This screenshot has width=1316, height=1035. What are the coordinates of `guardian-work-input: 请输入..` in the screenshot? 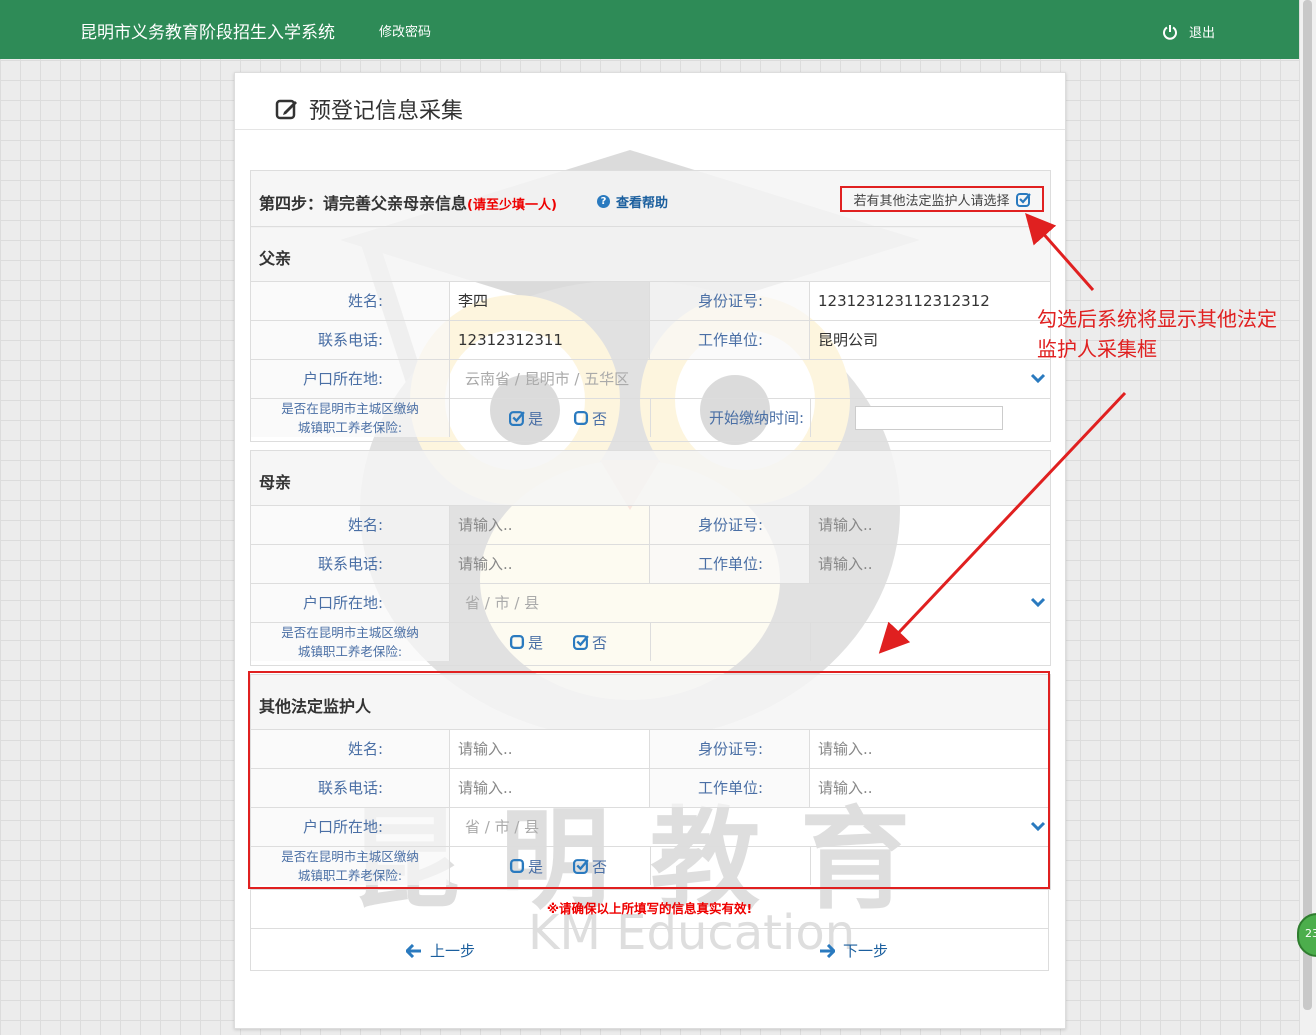 It's located at (930, 788).